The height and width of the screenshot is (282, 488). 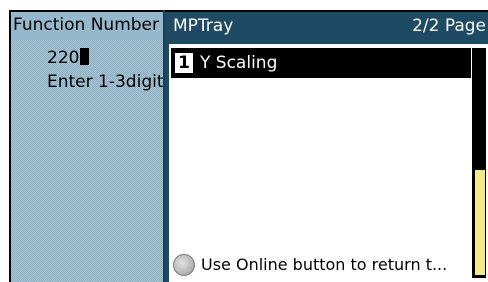 I want to click on online-button-icon, so click(x=184, y=265).